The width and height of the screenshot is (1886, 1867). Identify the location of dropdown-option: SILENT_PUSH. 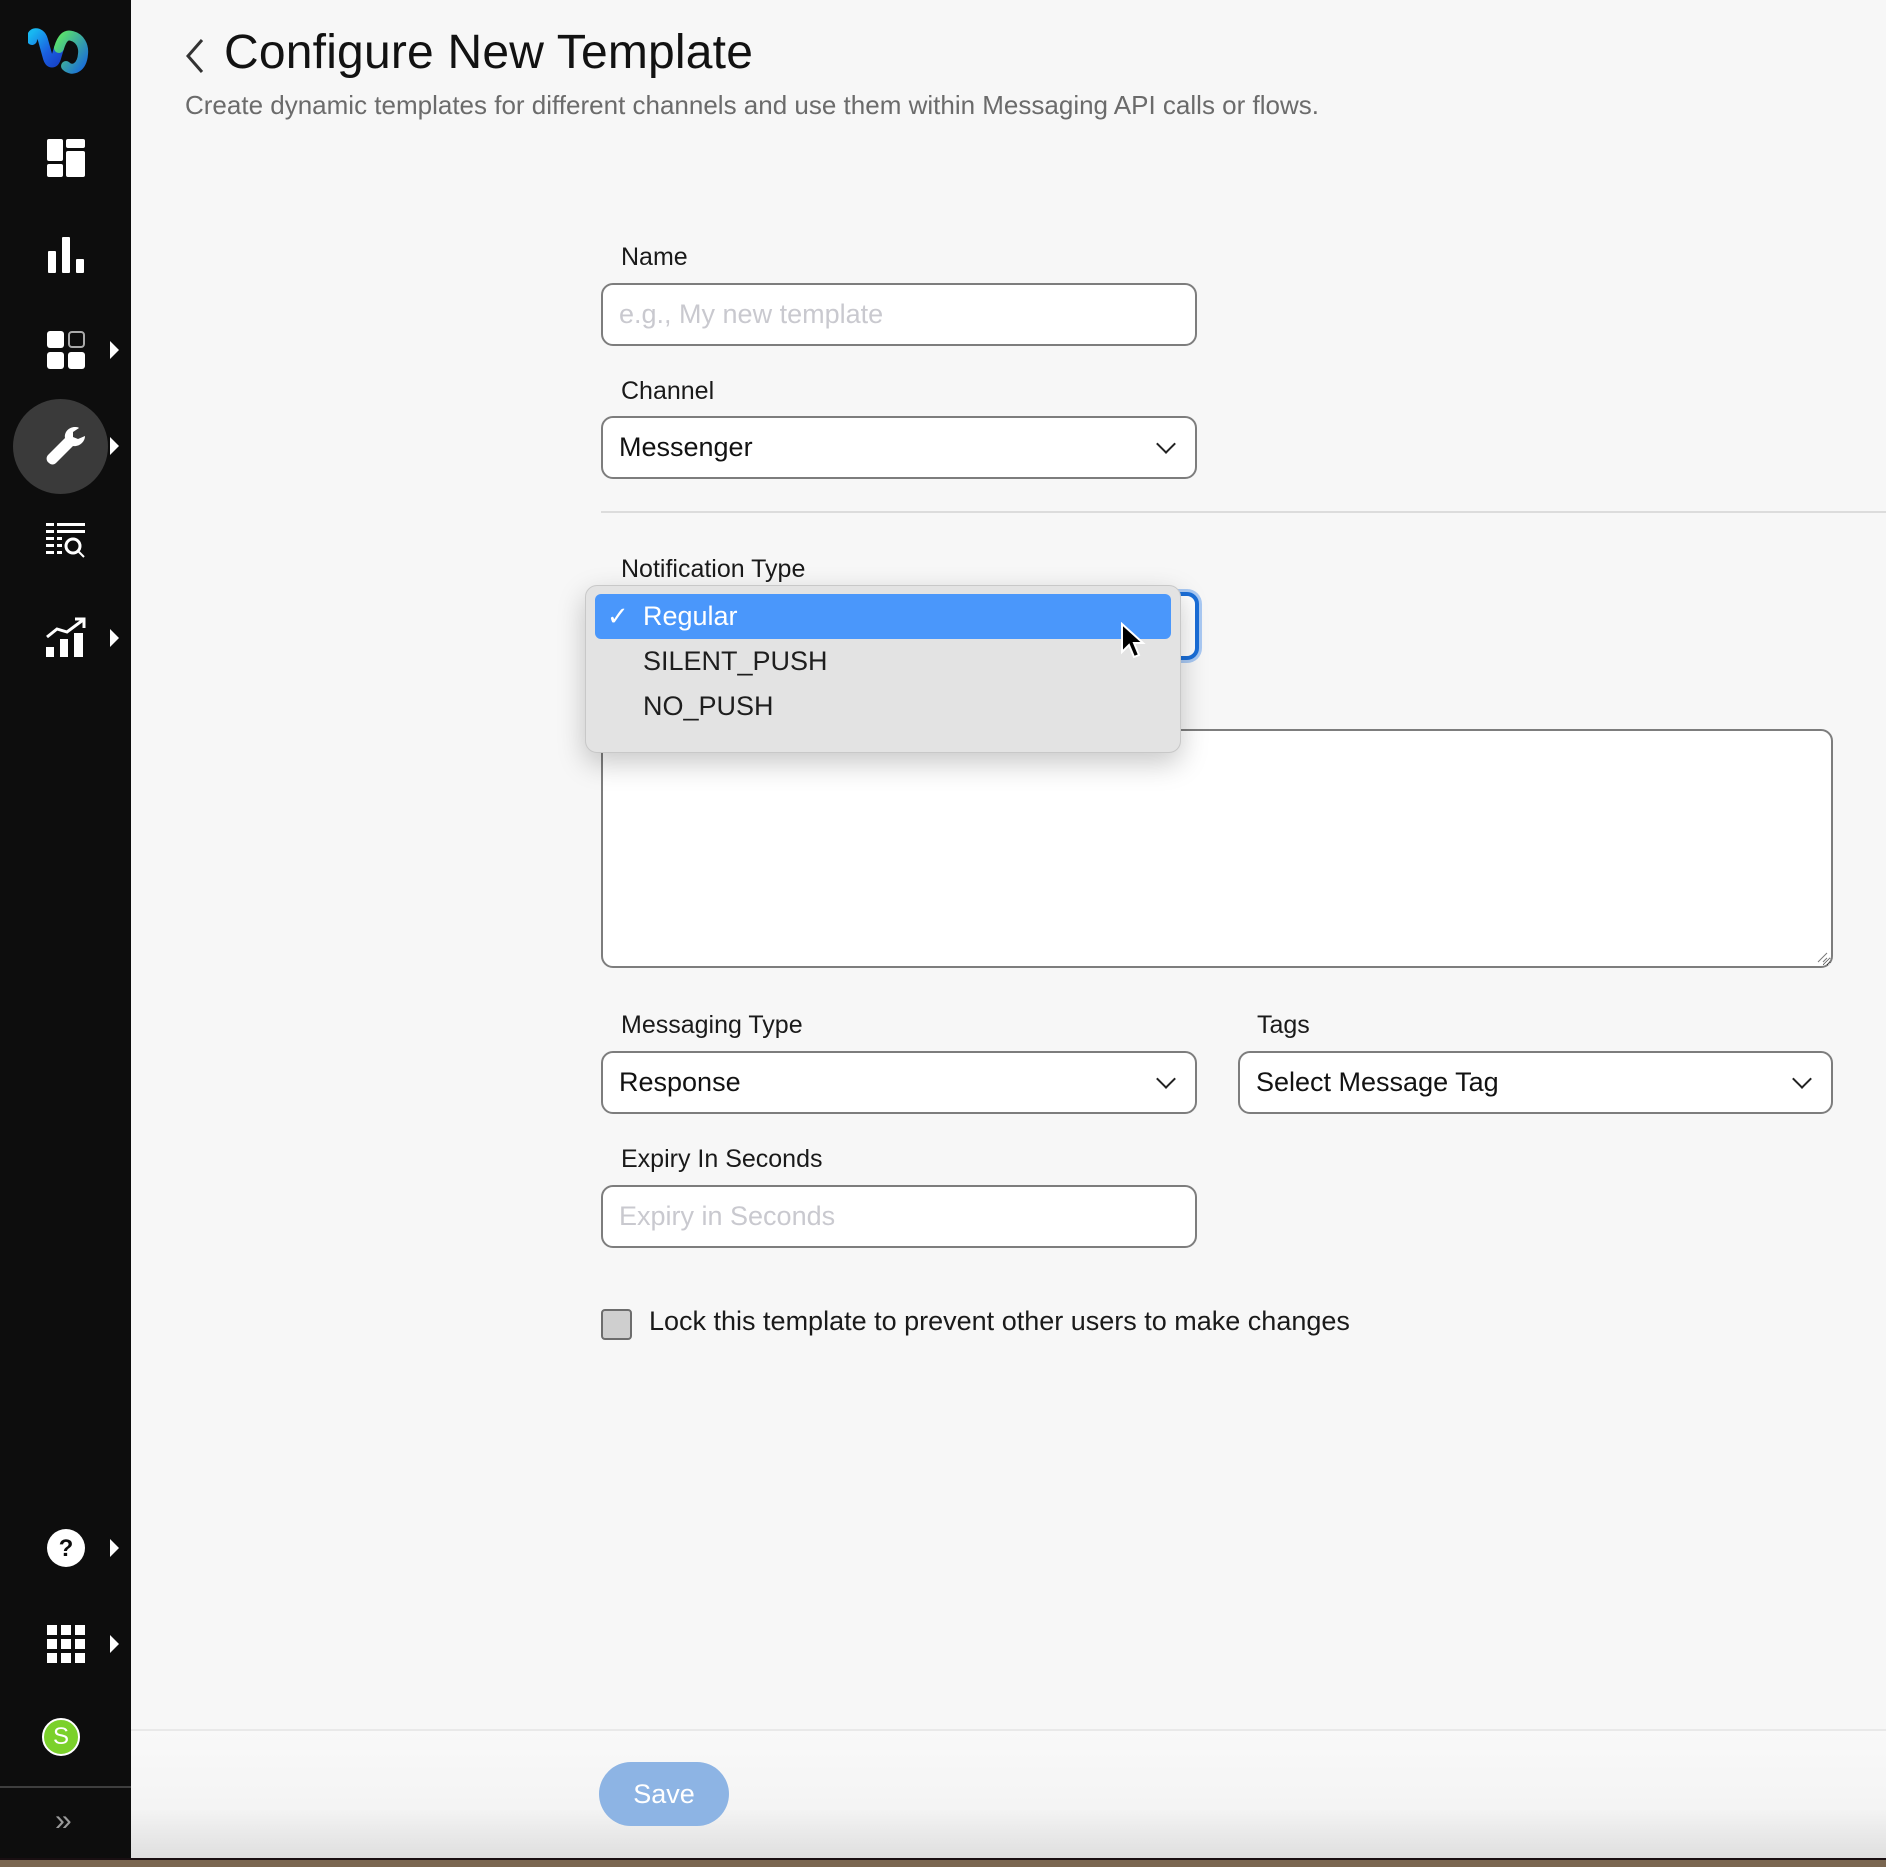
(883, 661).